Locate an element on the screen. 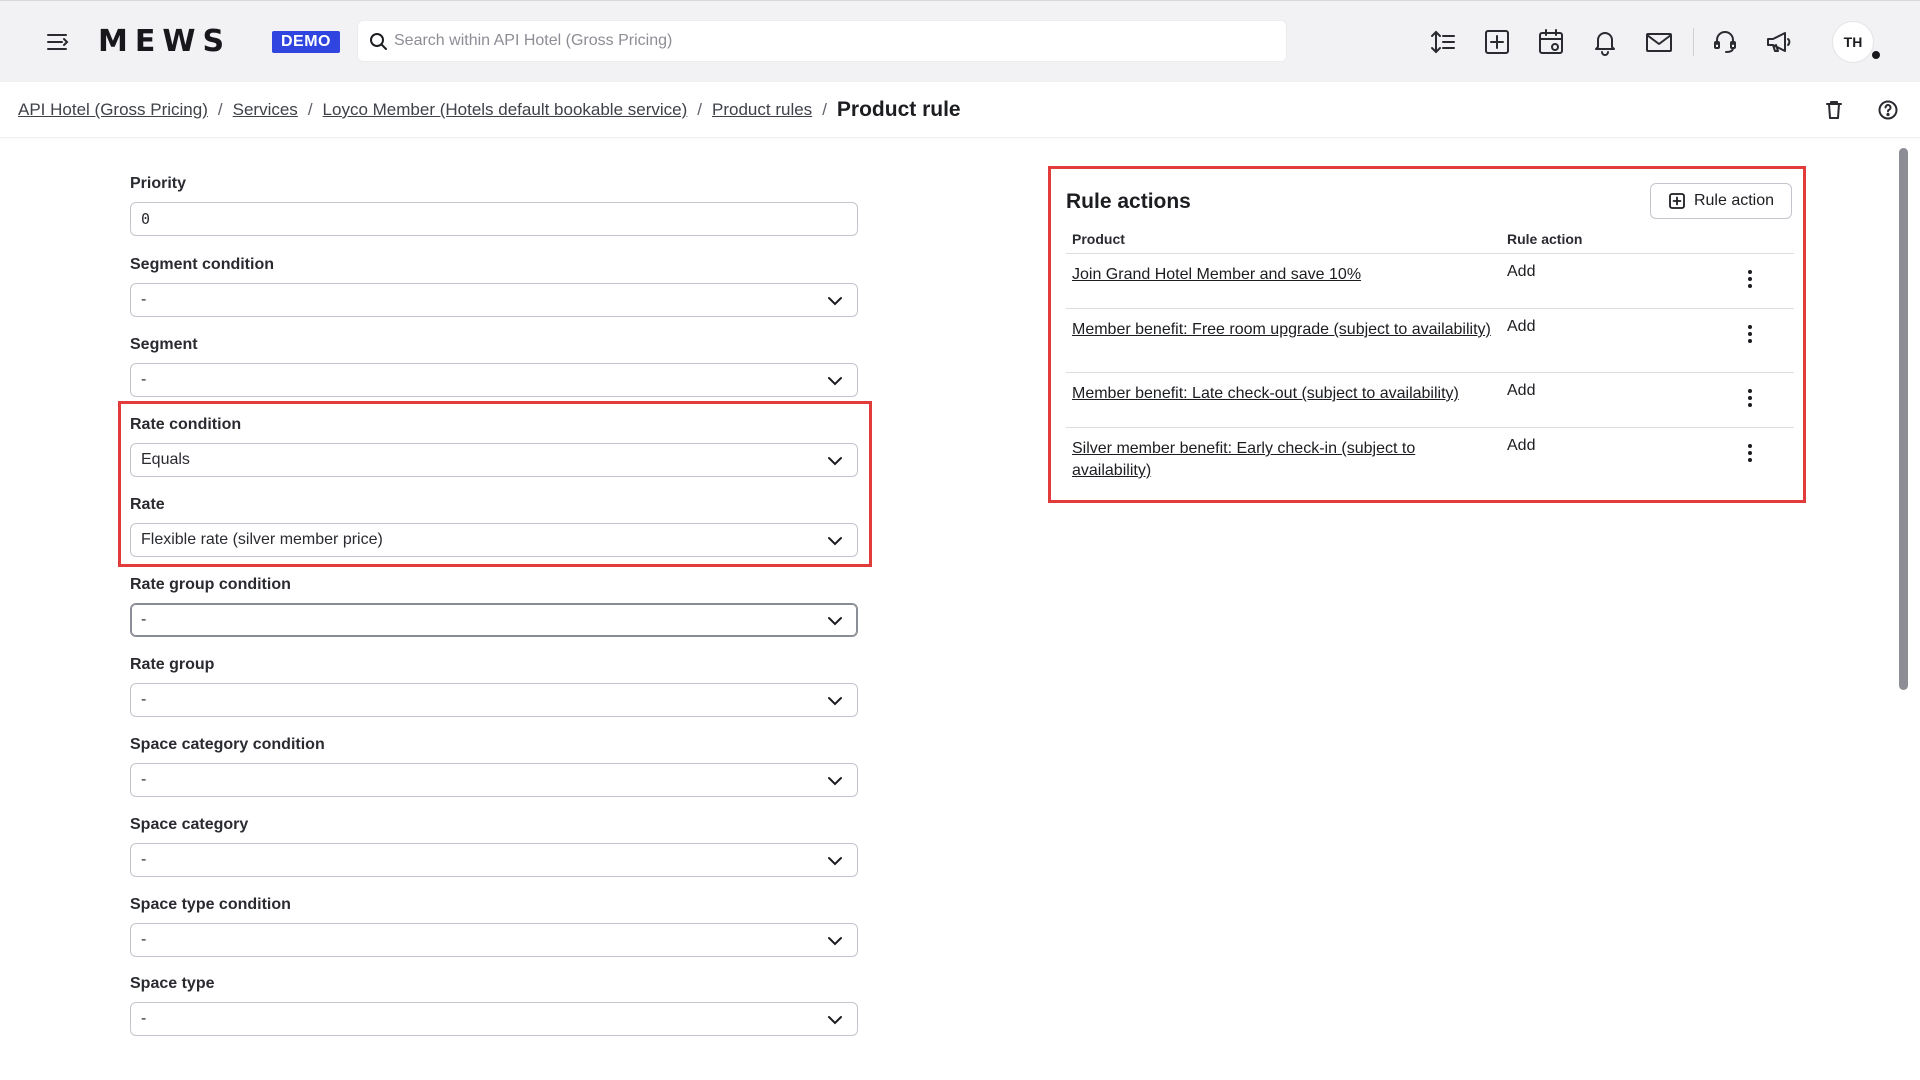 Image resolution: width=1920 pixels, height=1080 pixels. space-type-condition-value: - is located at coordinates (144, 939).